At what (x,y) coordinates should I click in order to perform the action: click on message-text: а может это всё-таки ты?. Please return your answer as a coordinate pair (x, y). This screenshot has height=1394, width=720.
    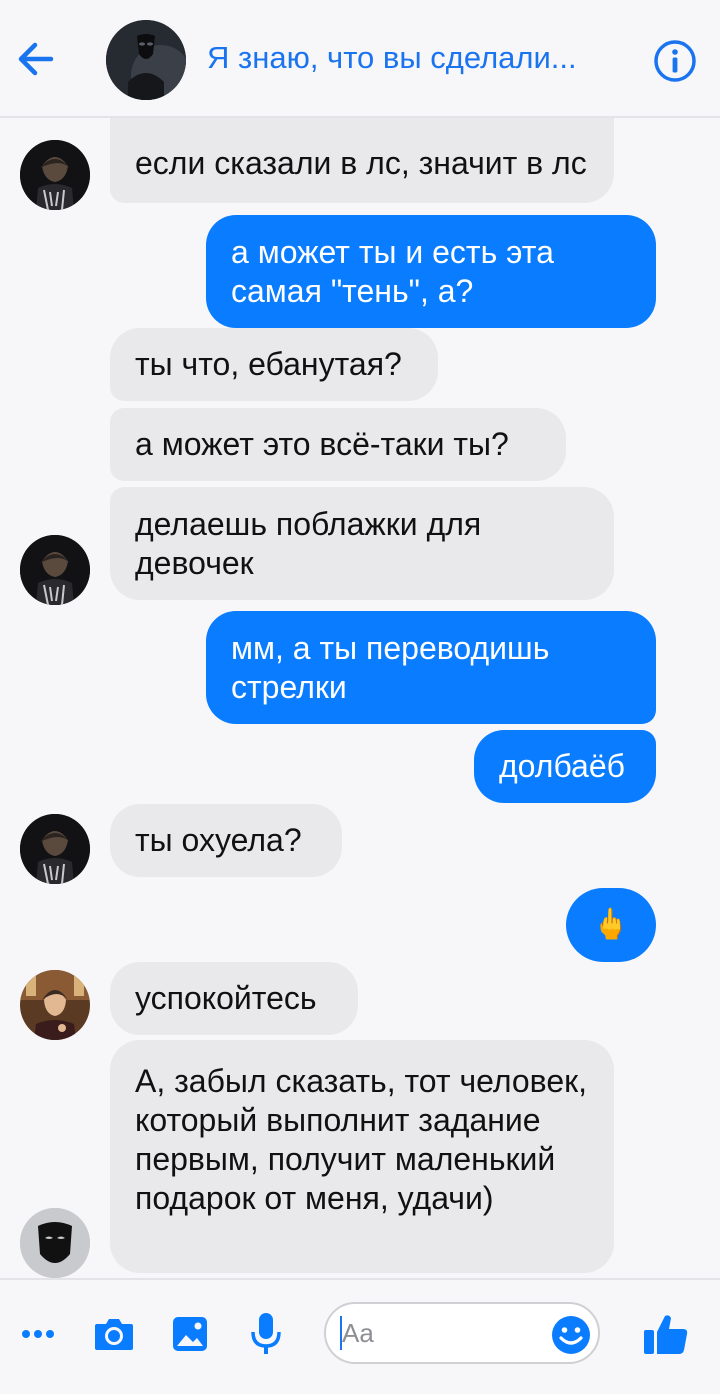
    Looking at the image, I should click on (322, 444).